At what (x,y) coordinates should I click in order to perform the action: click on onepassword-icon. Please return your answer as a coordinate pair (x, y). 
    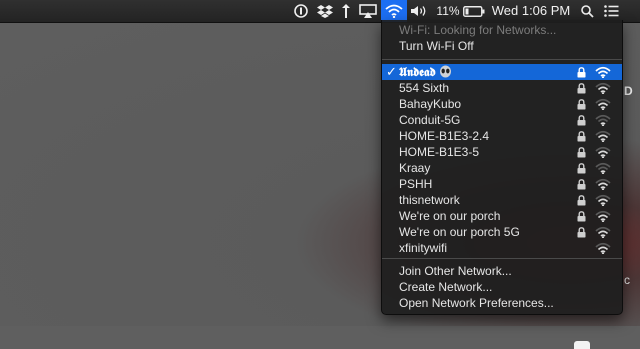
    Looking at the image, I should click on (301, 11).